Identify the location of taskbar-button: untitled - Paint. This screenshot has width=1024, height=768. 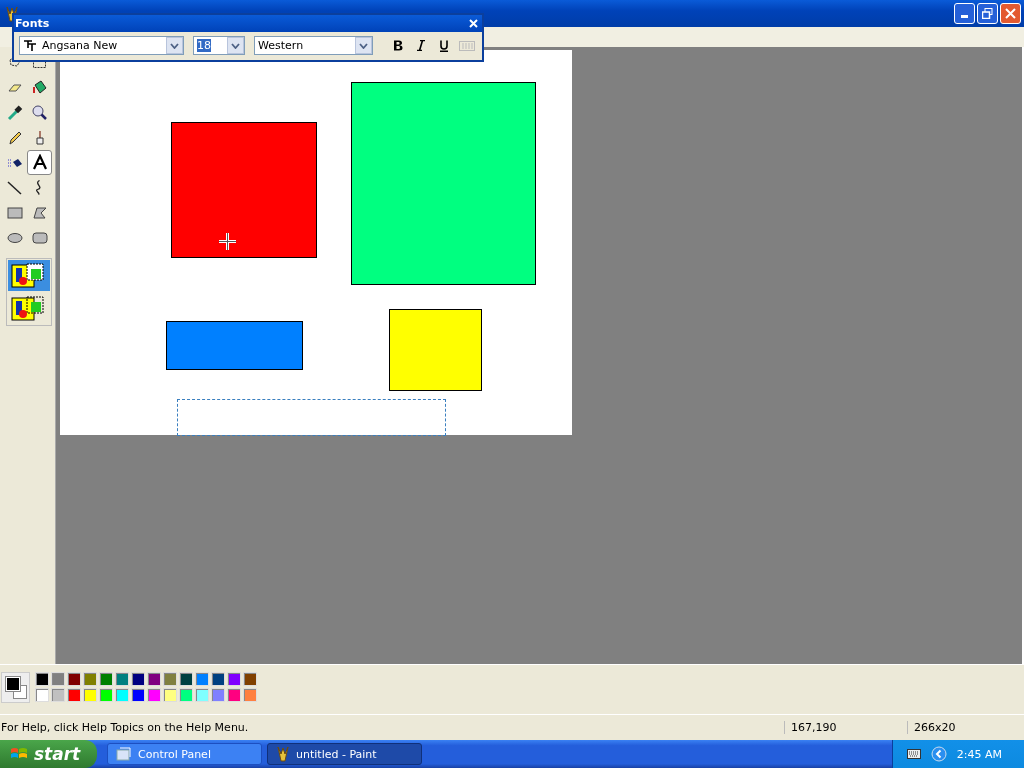
(344, 754).